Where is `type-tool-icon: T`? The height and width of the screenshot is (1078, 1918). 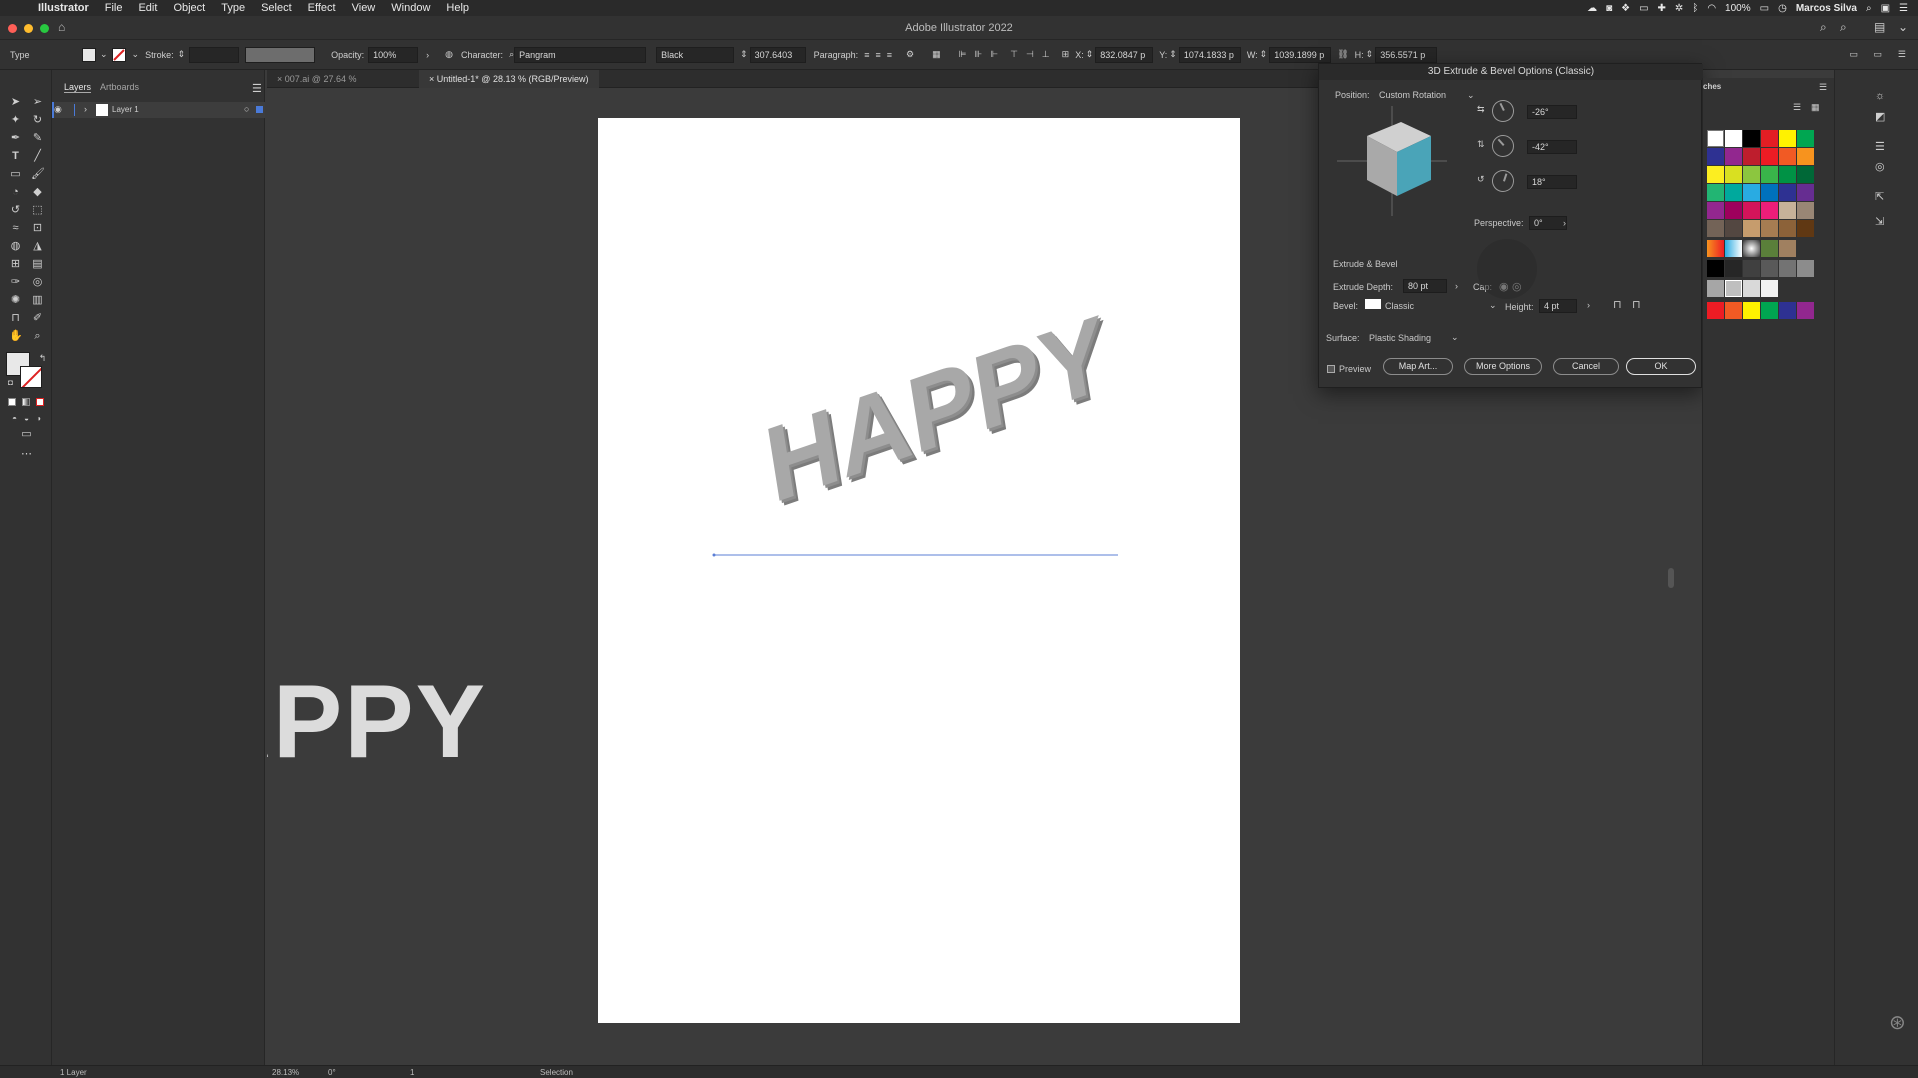 type-tool-icon: T is located at coordinates (15, 156).